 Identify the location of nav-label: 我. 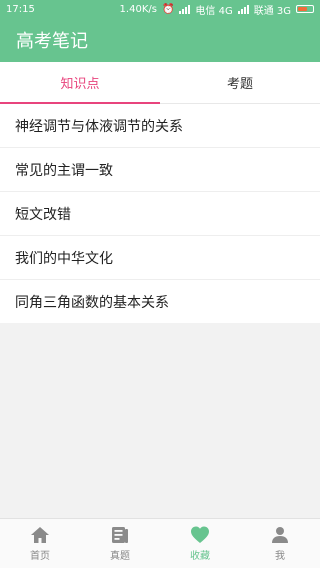
(280, 556).